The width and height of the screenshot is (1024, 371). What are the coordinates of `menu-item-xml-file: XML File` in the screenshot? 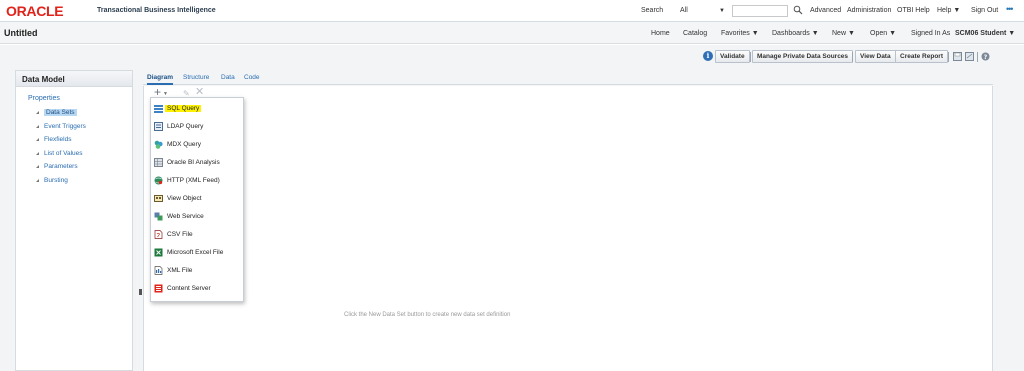 It's located at (197, 271).